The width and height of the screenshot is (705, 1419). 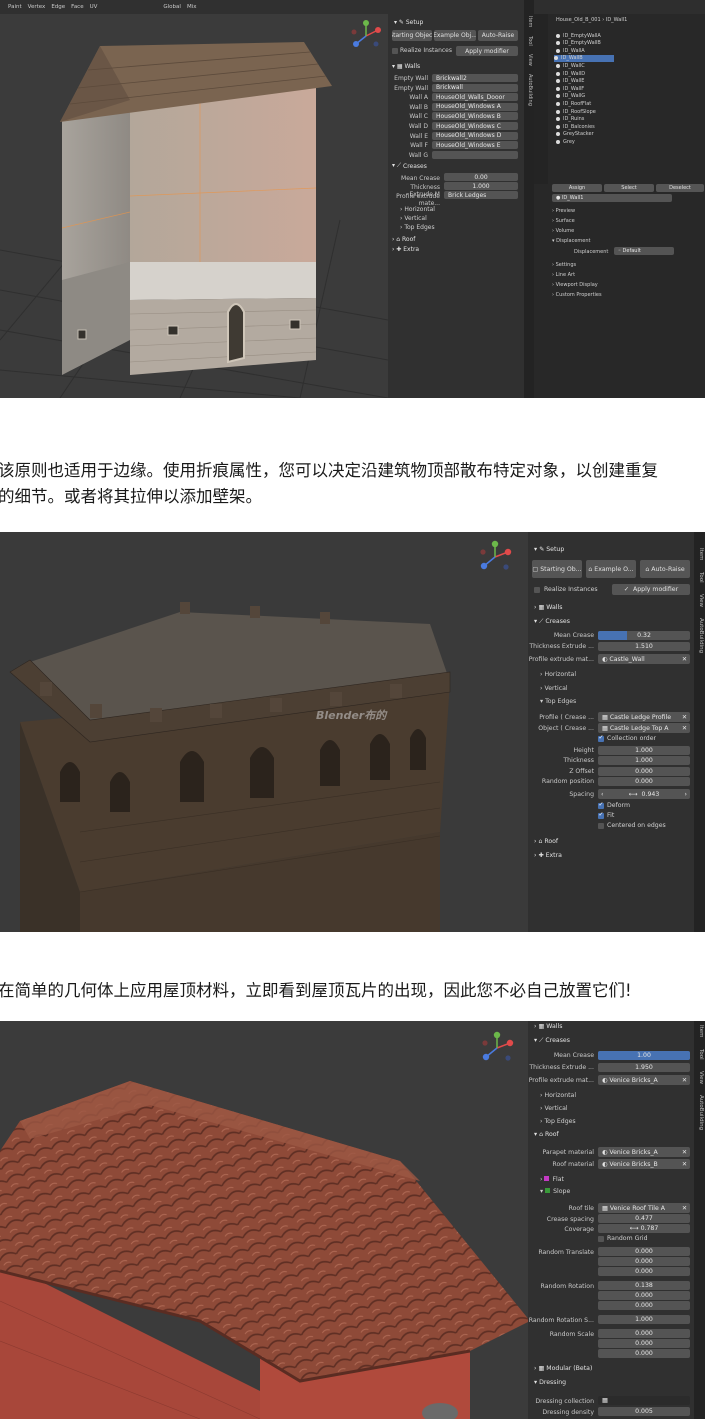 I want to click on mean-crease-slider: 0.32, so click(x=644, y=635).